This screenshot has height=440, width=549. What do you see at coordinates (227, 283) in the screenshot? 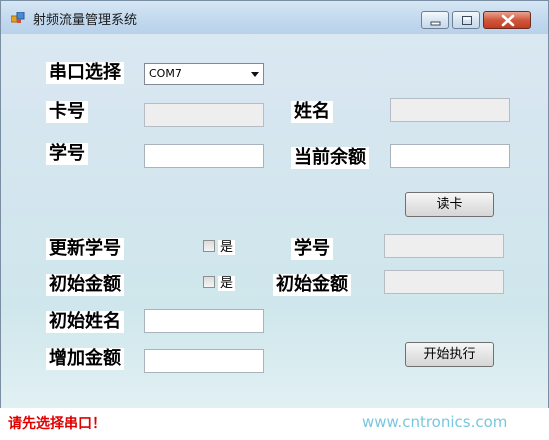
I see `init-amount-checkbox-label: 是` at bounding box center [227, 283].